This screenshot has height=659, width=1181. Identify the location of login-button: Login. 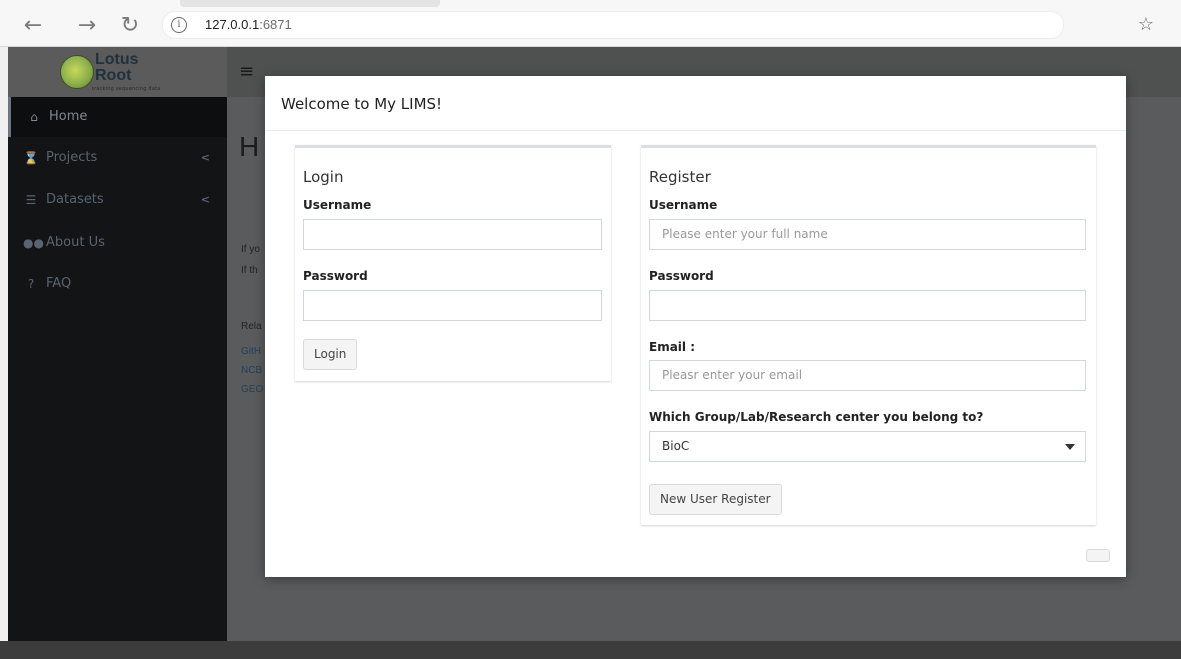
(330, 354).